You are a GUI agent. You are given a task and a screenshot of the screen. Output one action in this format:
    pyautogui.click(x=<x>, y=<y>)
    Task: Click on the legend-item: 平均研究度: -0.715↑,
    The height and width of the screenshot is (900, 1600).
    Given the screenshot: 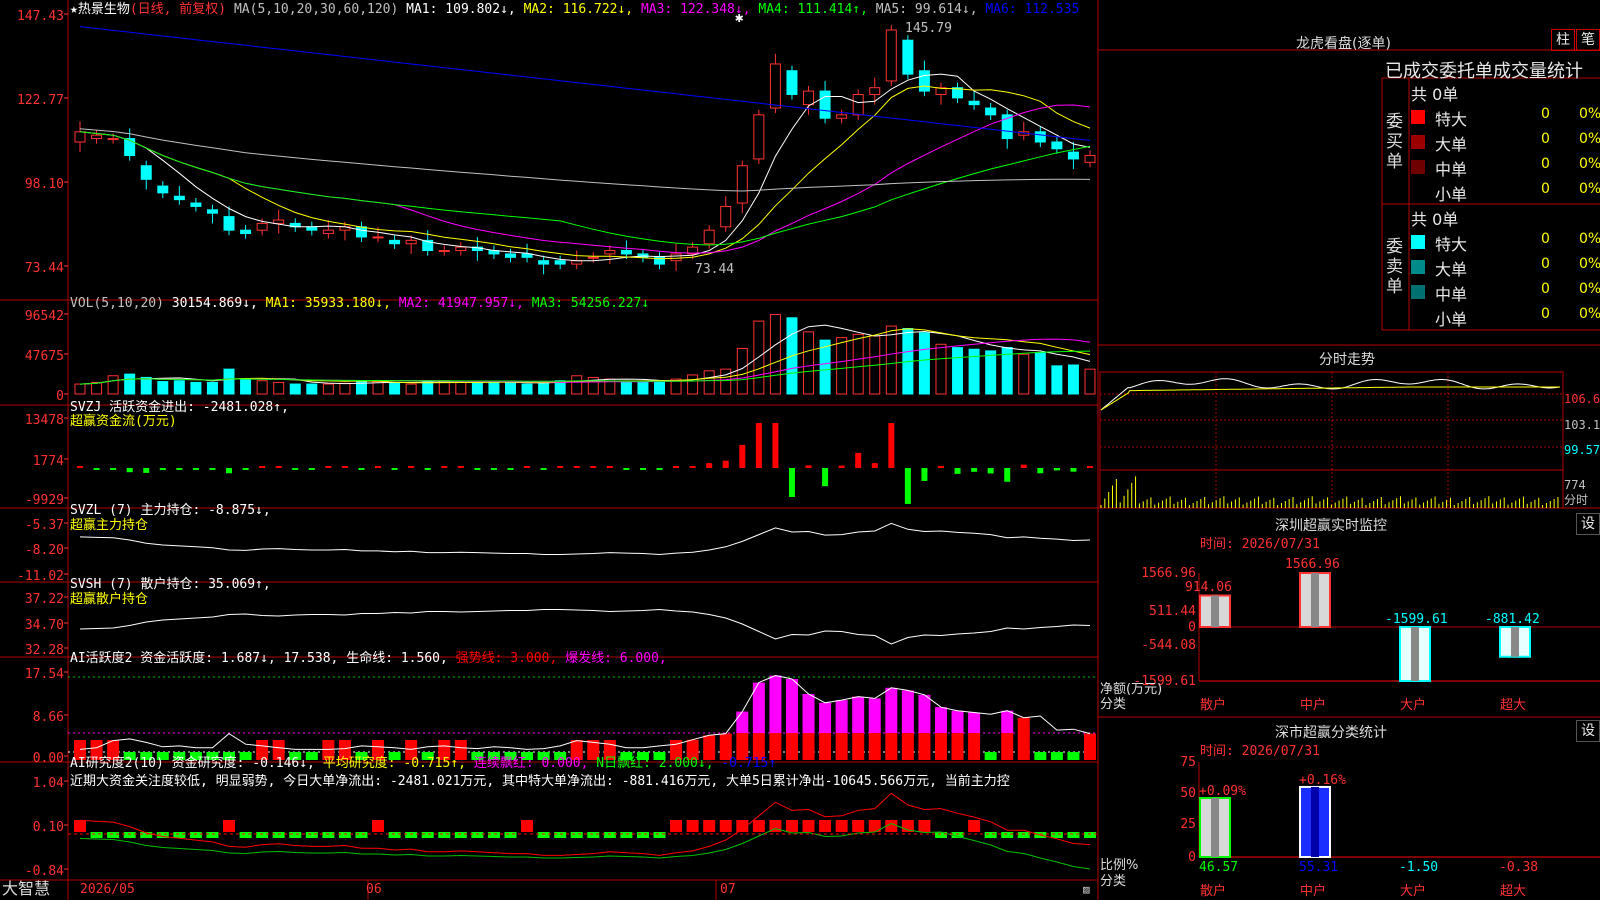 What is the action you would take?
    pyautogui.click(x=398, y=763)
    